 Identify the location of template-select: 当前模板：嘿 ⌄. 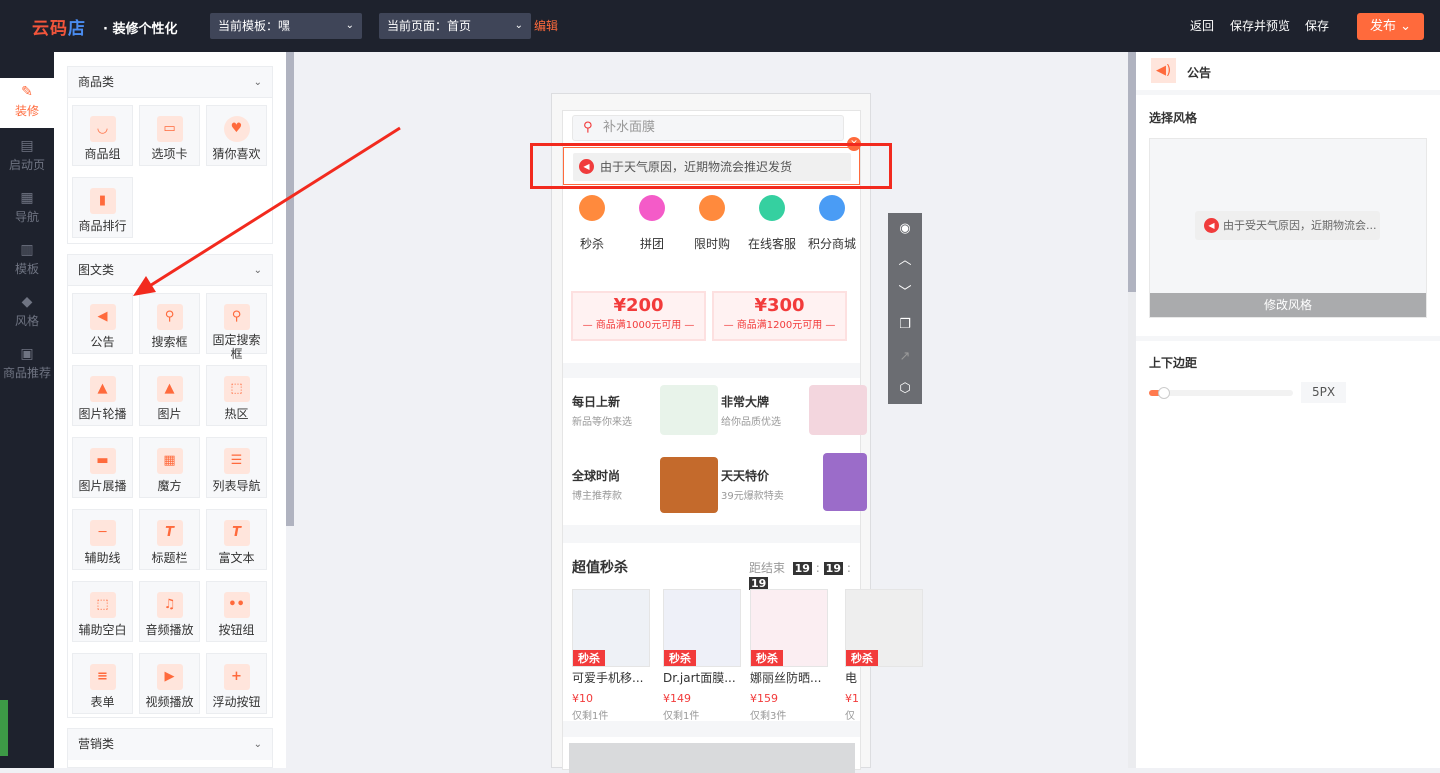
(286, 26).